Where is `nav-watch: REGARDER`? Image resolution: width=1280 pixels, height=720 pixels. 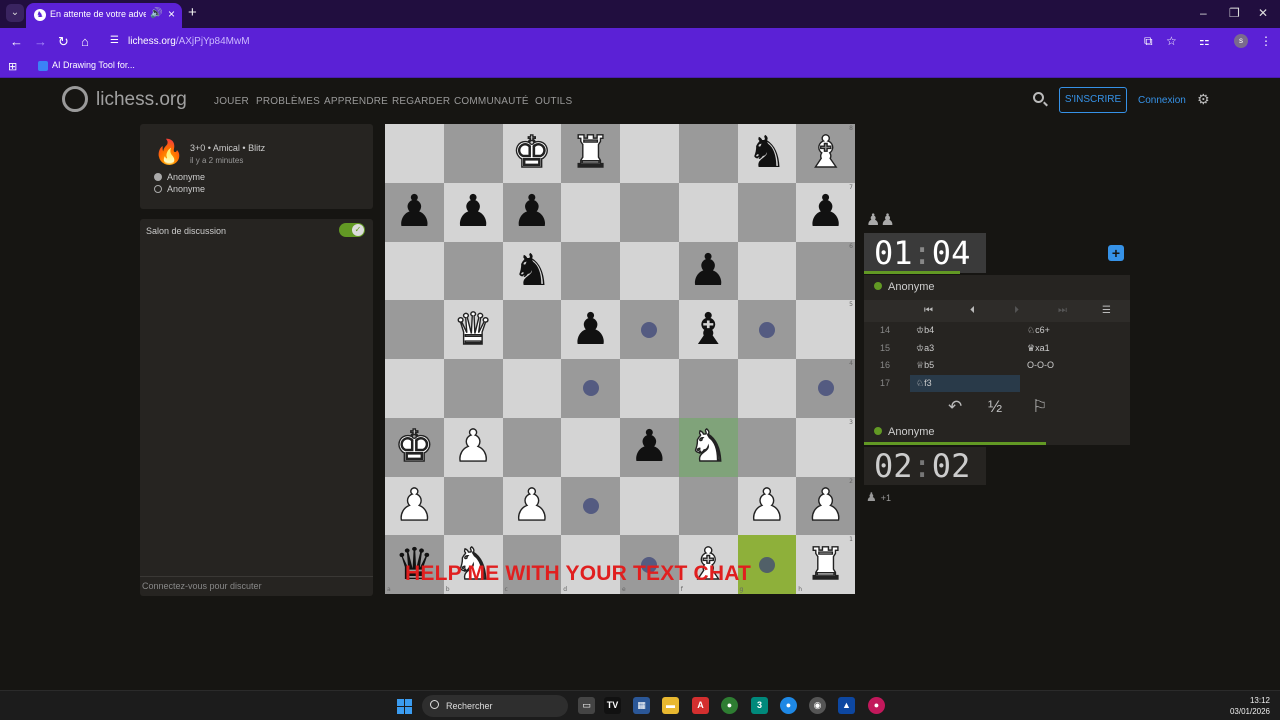
nav-watch: REGARDER is located at coordinates (421, 101).